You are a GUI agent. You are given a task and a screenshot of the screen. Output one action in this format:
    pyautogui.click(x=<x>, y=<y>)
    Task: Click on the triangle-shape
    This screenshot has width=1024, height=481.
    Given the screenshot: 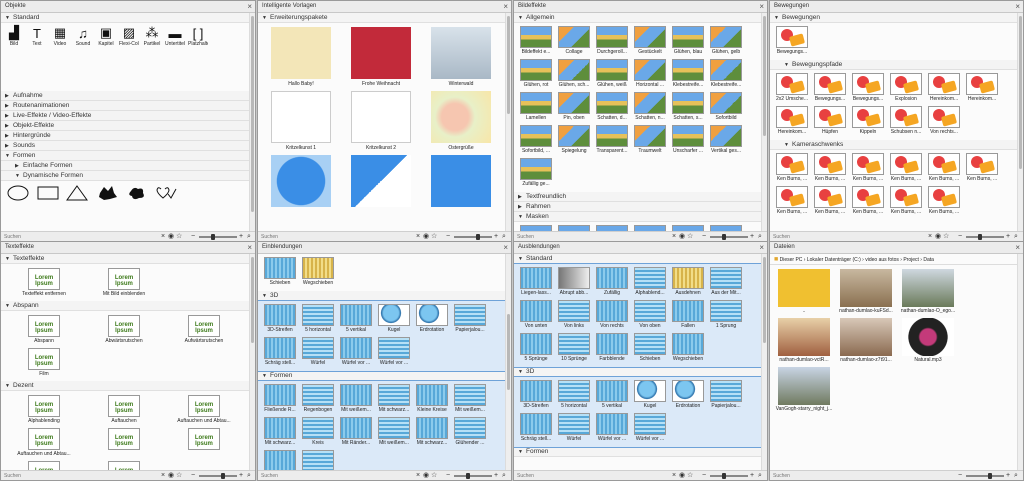 What is the action you would take?
    pyautogui.click(x=77, y=193)
    